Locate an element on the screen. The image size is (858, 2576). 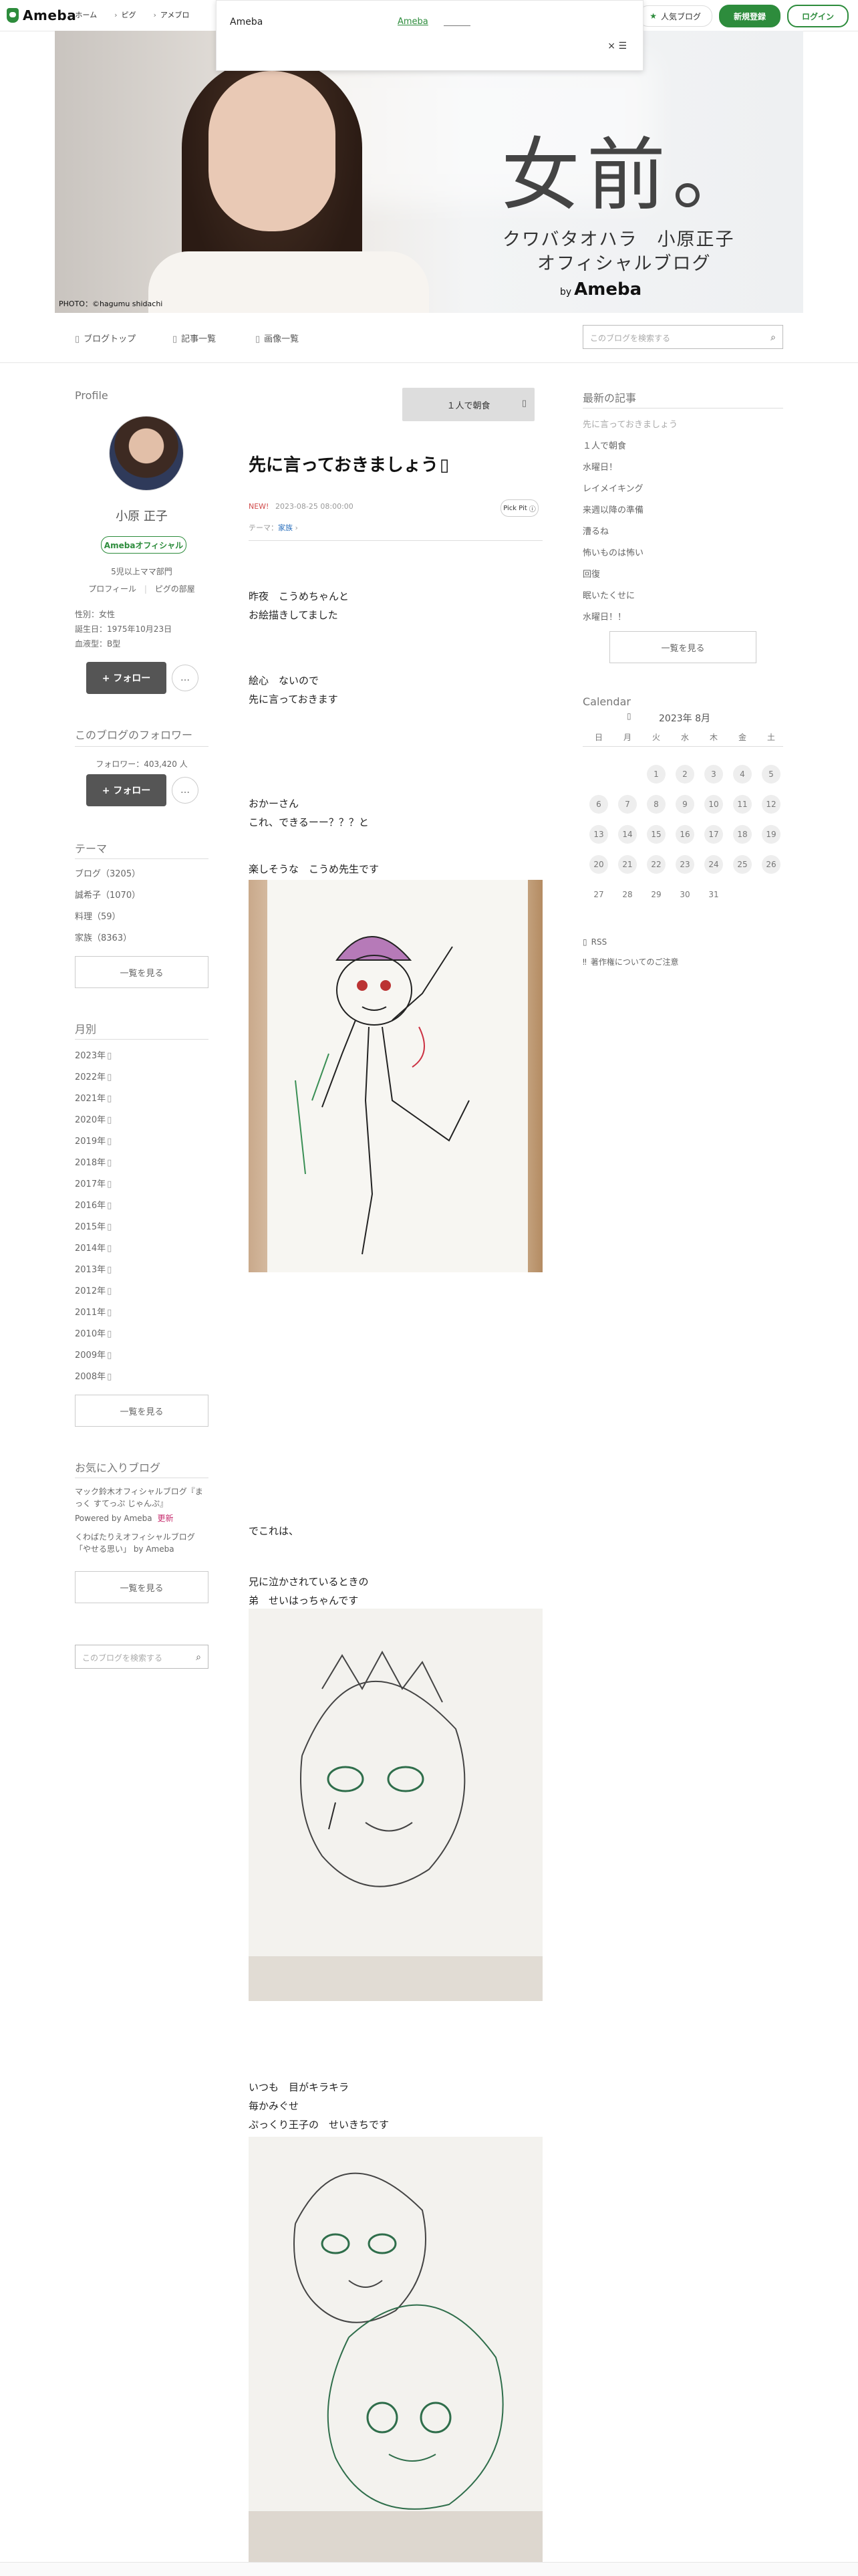
archive-item: 2011年 is located at coordinates (93, 1313).